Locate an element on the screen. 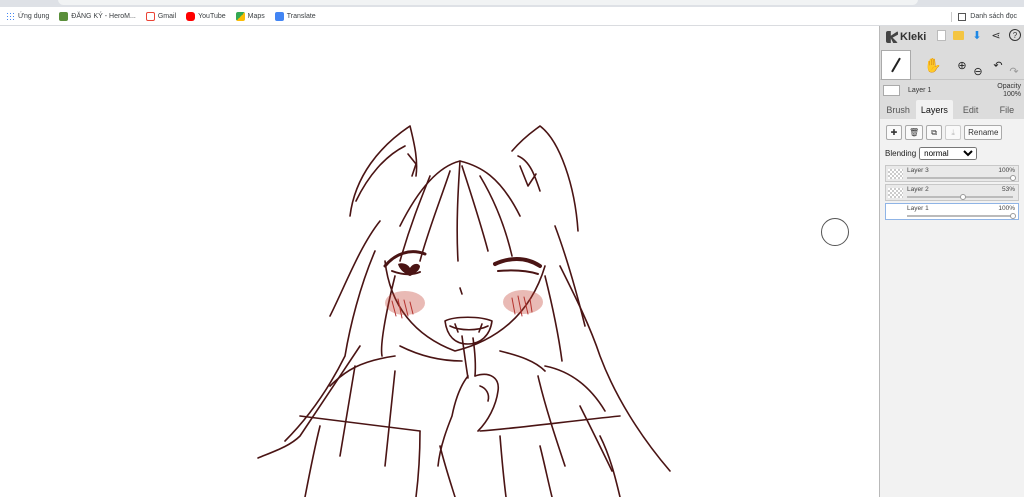 This screenshot has width=1024, height=497. reading-list-label: Danh sách đọc is located at coordinates (993, 16).